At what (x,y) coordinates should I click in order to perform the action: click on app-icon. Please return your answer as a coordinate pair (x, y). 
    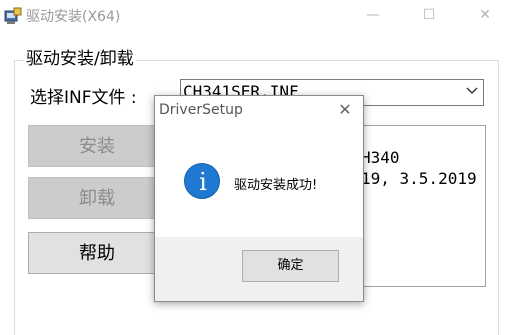
    Looking at the image, I should click on (13, 15).